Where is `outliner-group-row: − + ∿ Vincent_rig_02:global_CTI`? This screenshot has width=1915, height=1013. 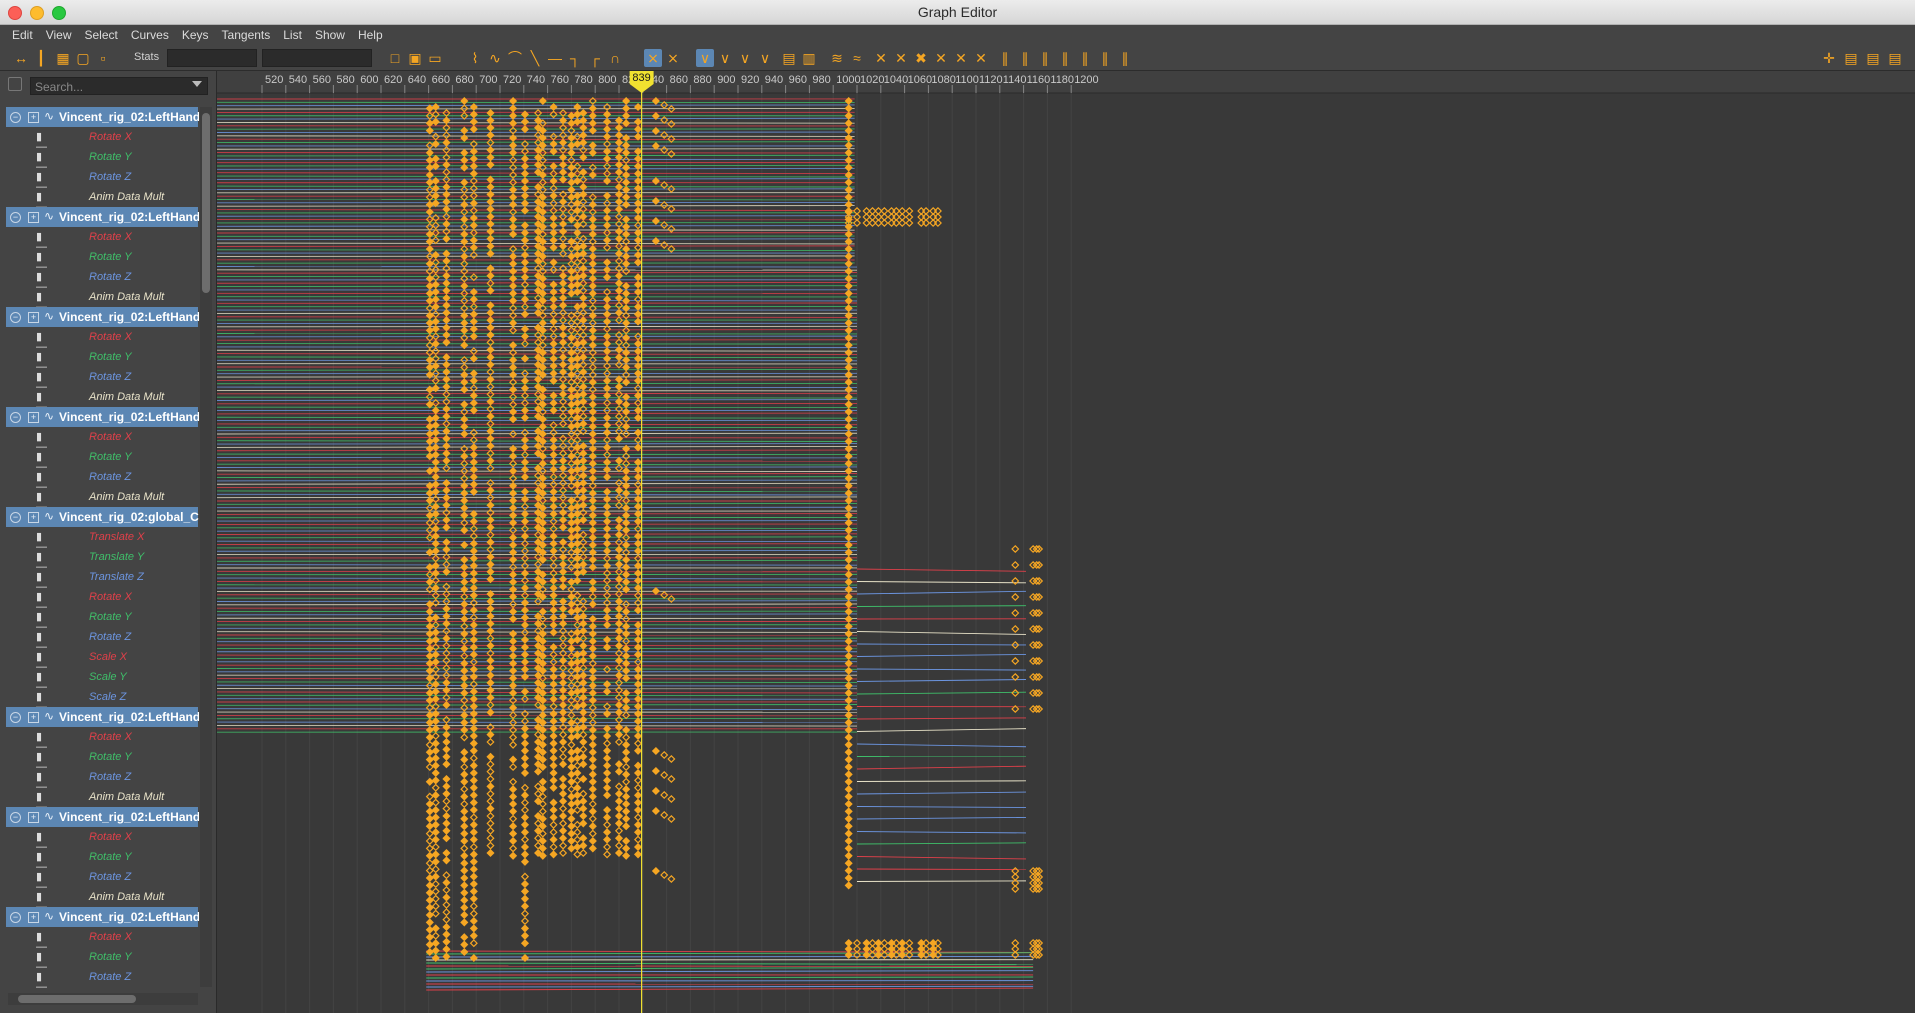
outliner-group-row: − + ∿ Vincent_rig_02:global_CTI is located at coordinates (102, 517).